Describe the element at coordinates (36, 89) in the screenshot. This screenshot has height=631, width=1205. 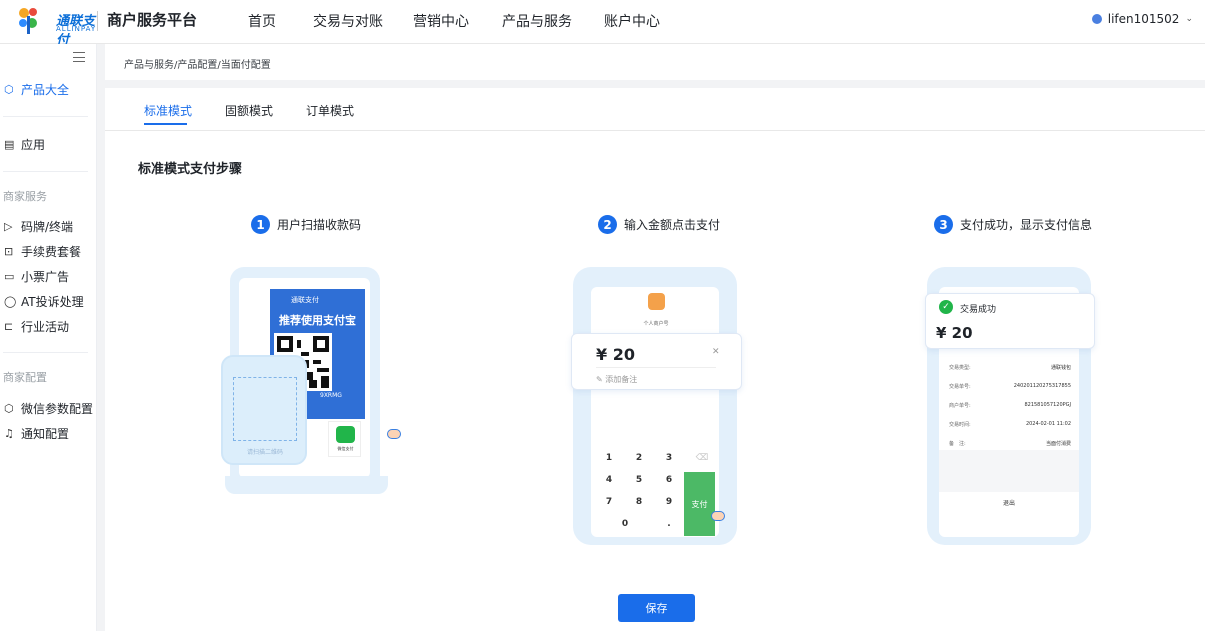
I see `sidebar-item-products: ⬡ 产品大全` at that location.